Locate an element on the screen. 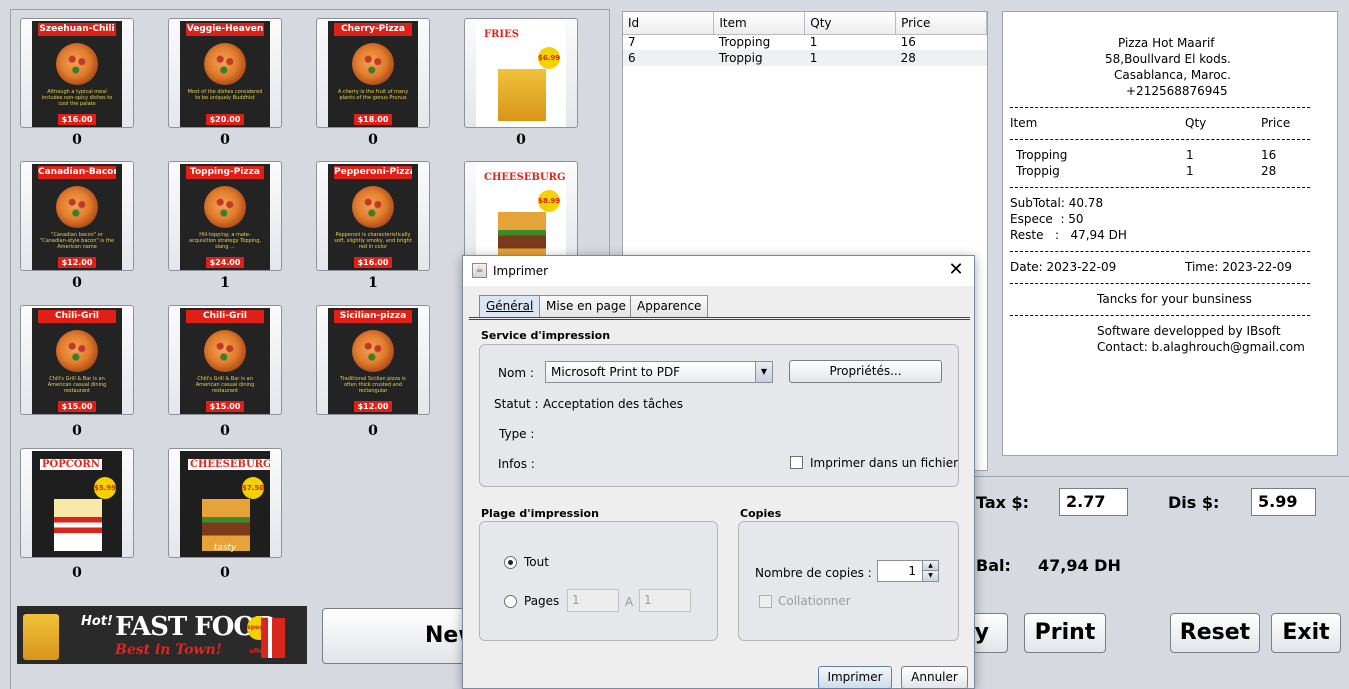 The width and height of the screenshot is (1349, 689). copies-spinner: 1 ▲ ▼ is located at coordinates (908, 571).